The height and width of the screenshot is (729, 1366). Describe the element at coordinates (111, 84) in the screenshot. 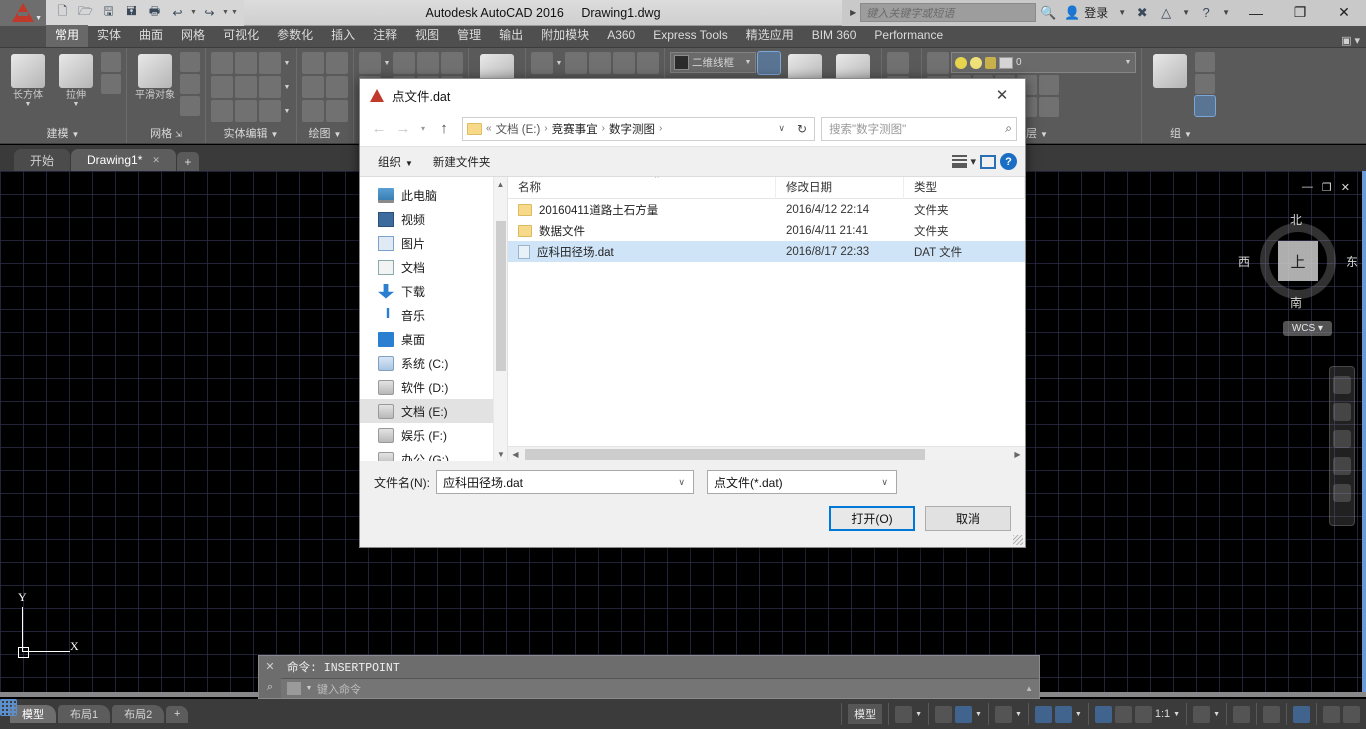

I see `revolve-icon` at that location.